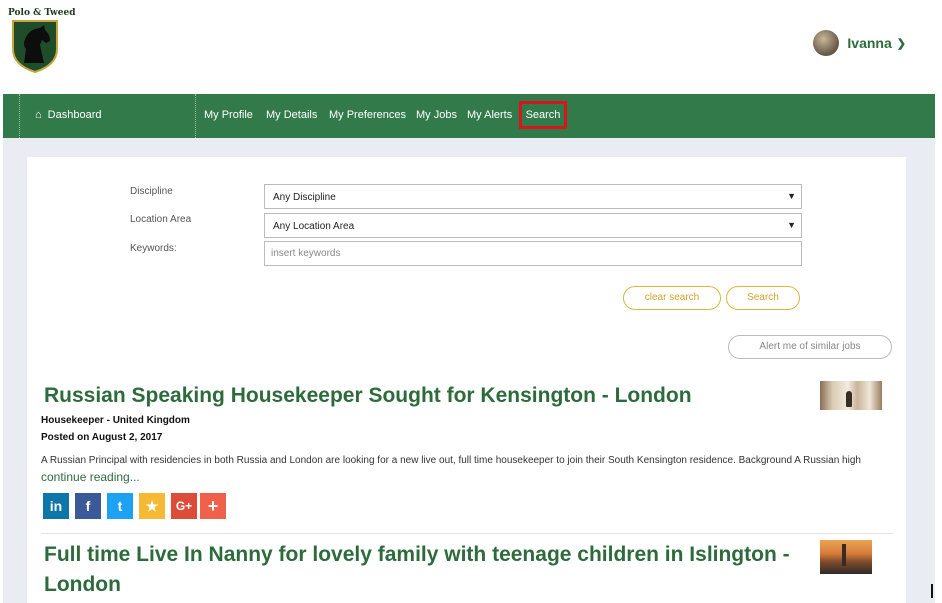 This screenshot has height=603, width=942. Describe the element at coordinates (161, 219) in the screenshot. I see `location-label: Location Area` at that location.